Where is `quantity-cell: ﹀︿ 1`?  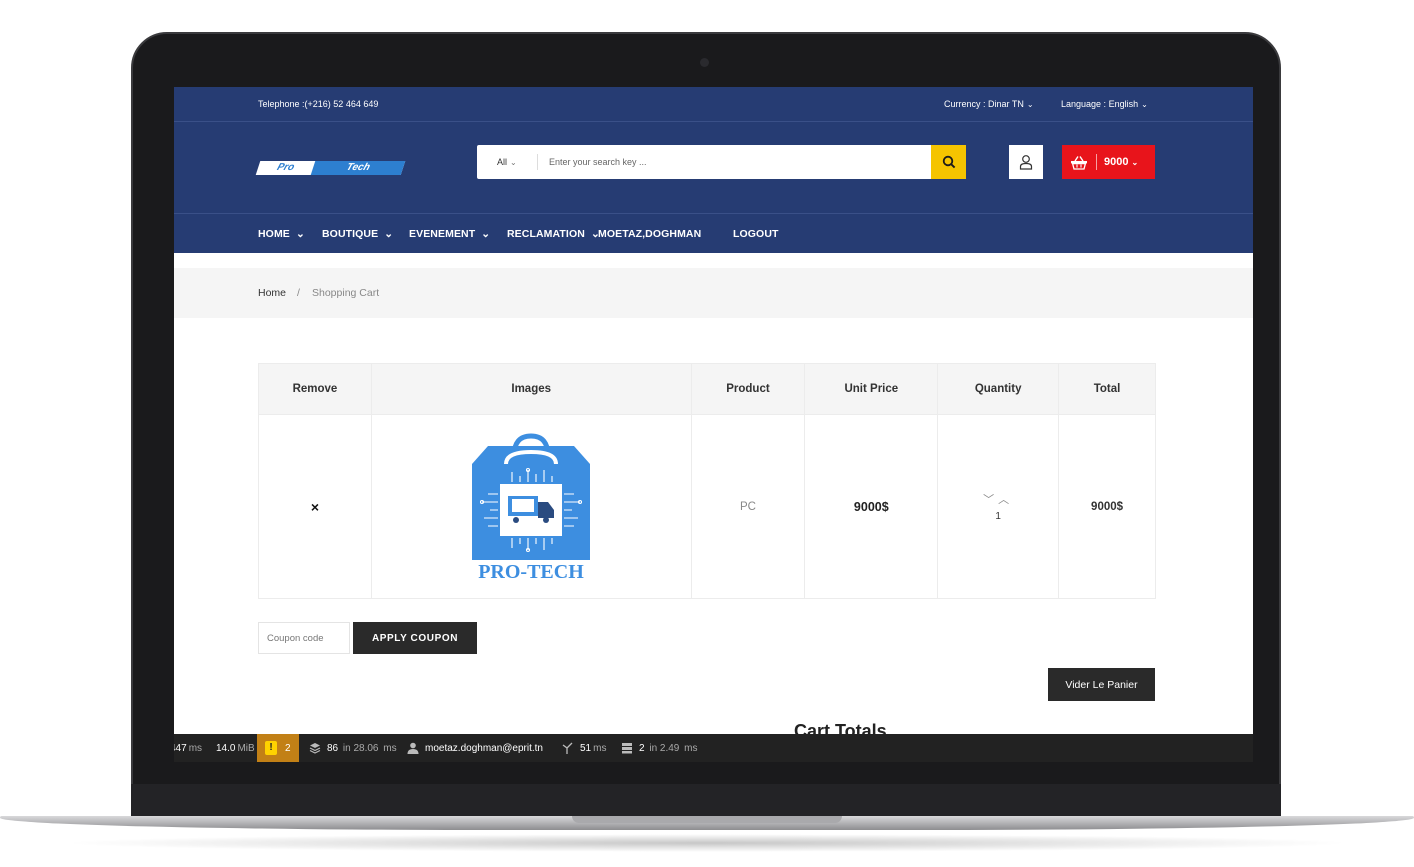
quantity-cell: ﹀︿ 1 is located at coordinates (998, 506).